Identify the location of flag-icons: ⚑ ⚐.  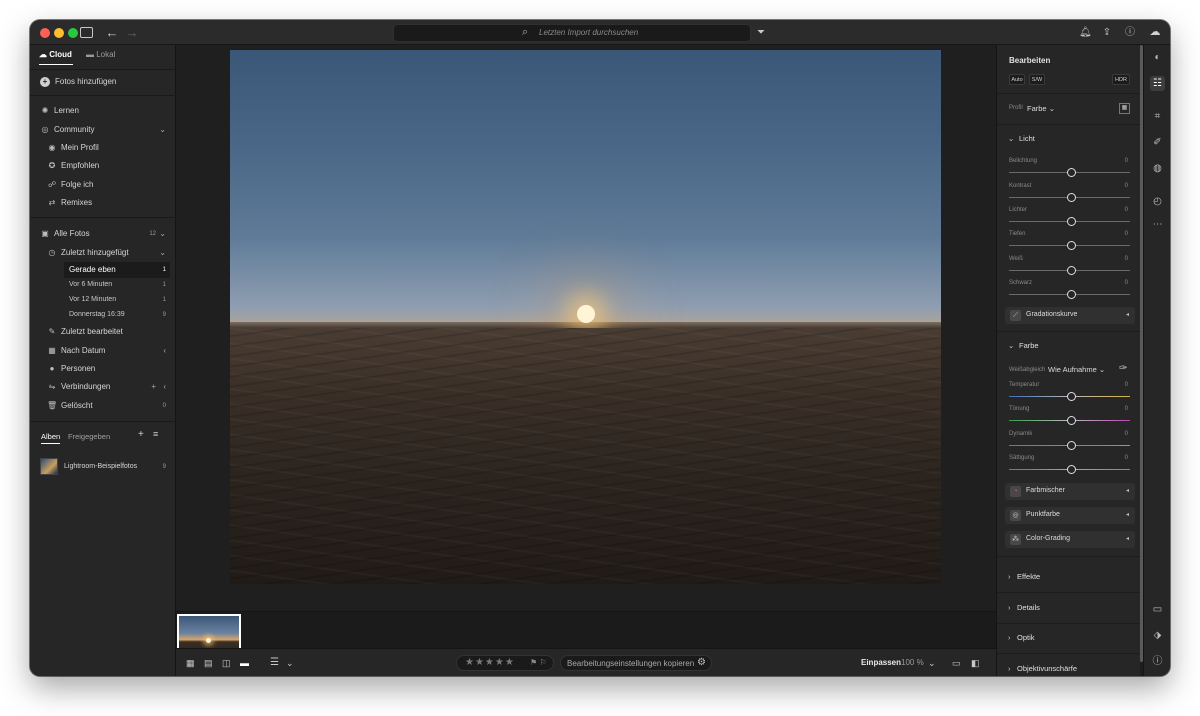
(538, 662).